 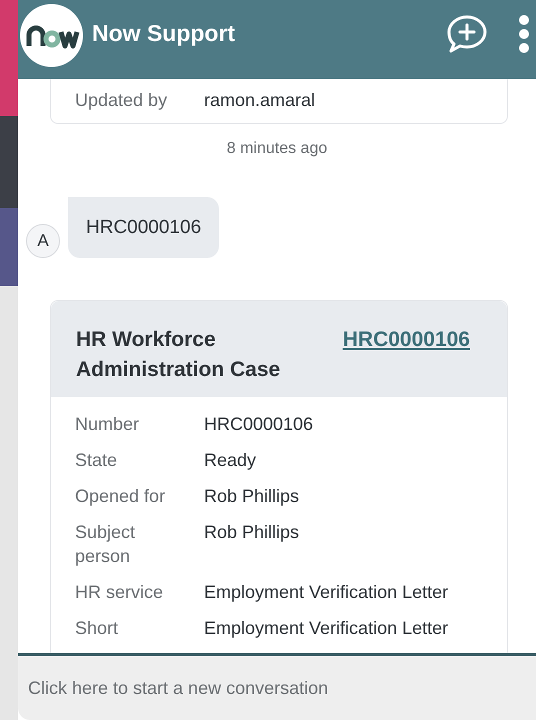 I want to click on field-label: Number, so click(x=107, y=424).